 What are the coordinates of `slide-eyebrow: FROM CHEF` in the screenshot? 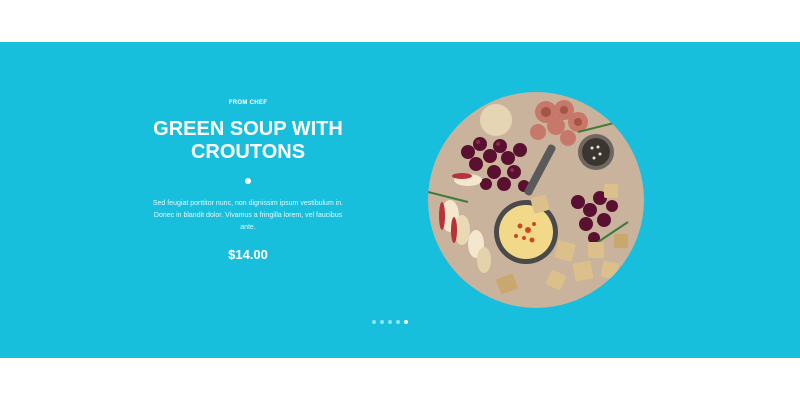 It's located at (248, 103).